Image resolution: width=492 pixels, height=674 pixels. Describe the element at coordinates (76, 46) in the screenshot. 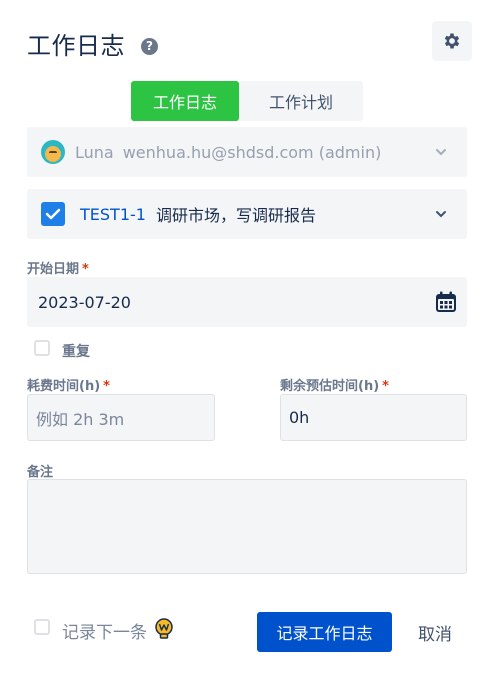

I see `page-title: 工作日志` at that location.